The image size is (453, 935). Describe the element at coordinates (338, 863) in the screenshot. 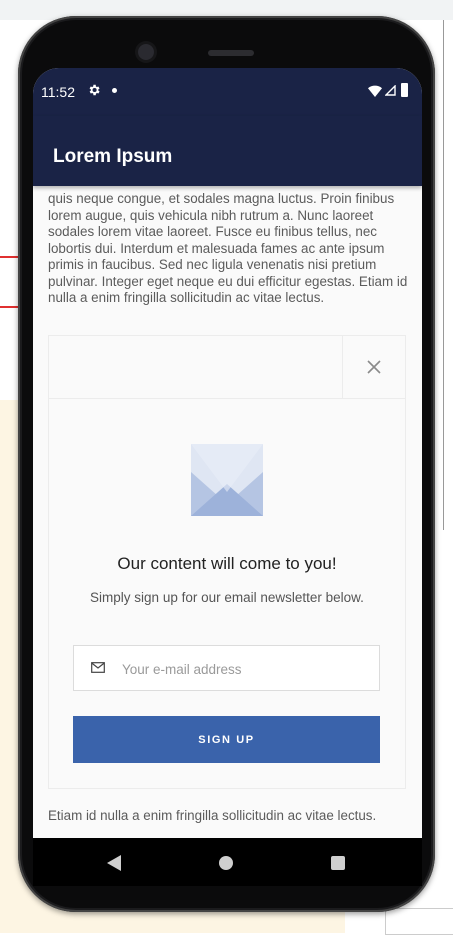

I see `recents-icon` at that location.